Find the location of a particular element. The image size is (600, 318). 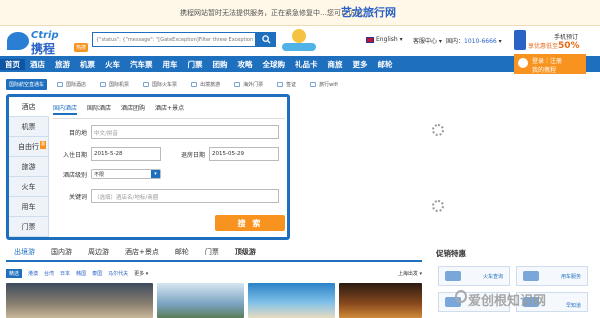

promo-card-label: 用车服务 is located at coordinates (570, 276).